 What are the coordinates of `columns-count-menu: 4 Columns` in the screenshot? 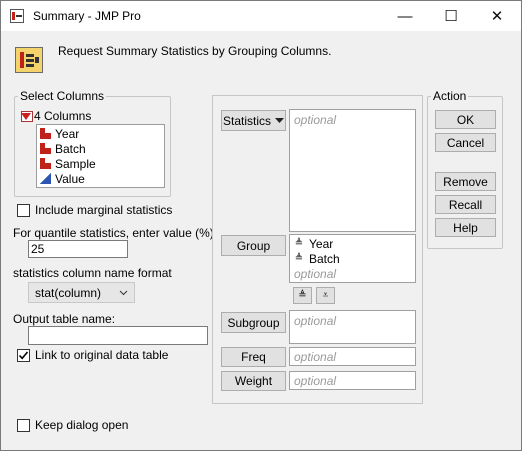 It's located at (56, 116).